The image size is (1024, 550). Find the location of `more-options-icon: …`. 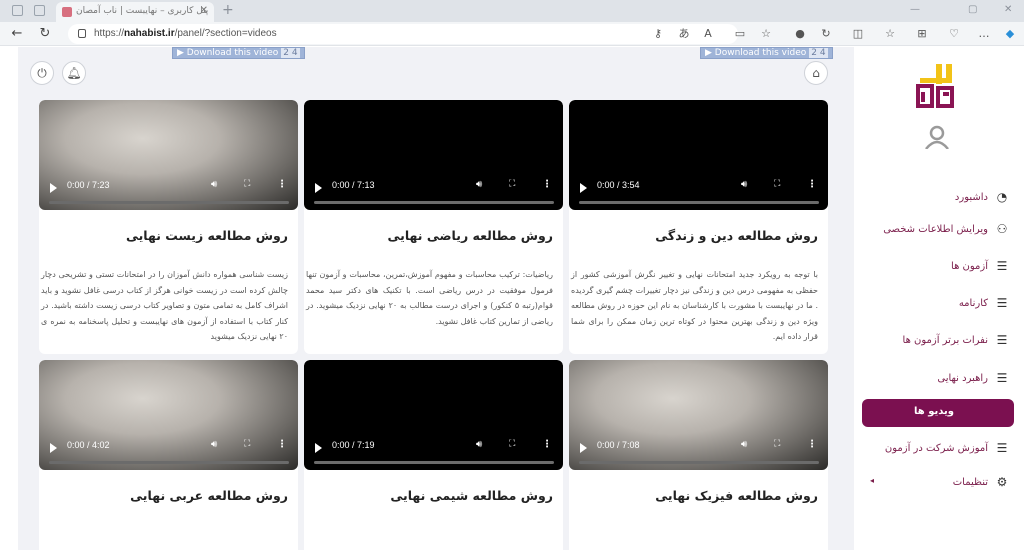

more-options-icon: … is located at coordinates (984, 34).